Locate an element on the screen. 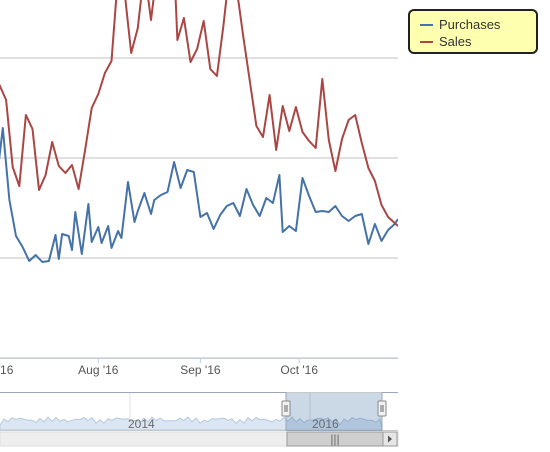 Image resolution: width=550 pixels, height=452 pixels. x-tick-label: Sep '16 is located at coordinates (200, 370).